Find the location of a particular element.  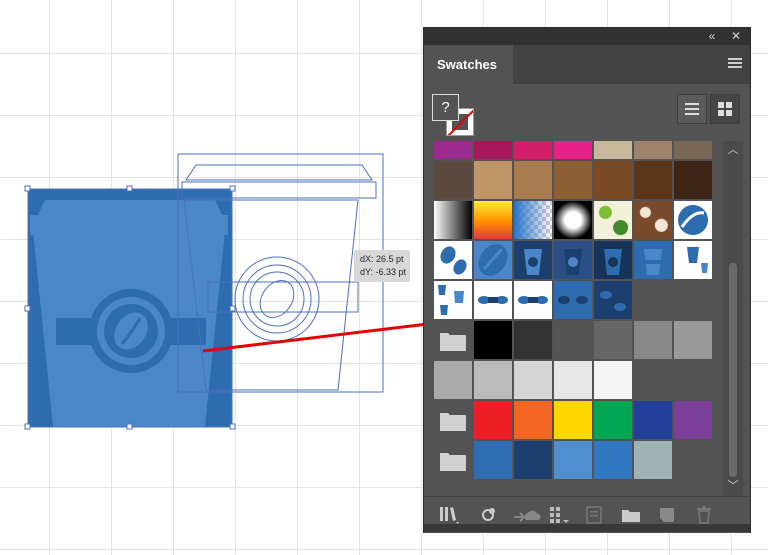

panel-menu-icon is located at coordinates (735, 64).